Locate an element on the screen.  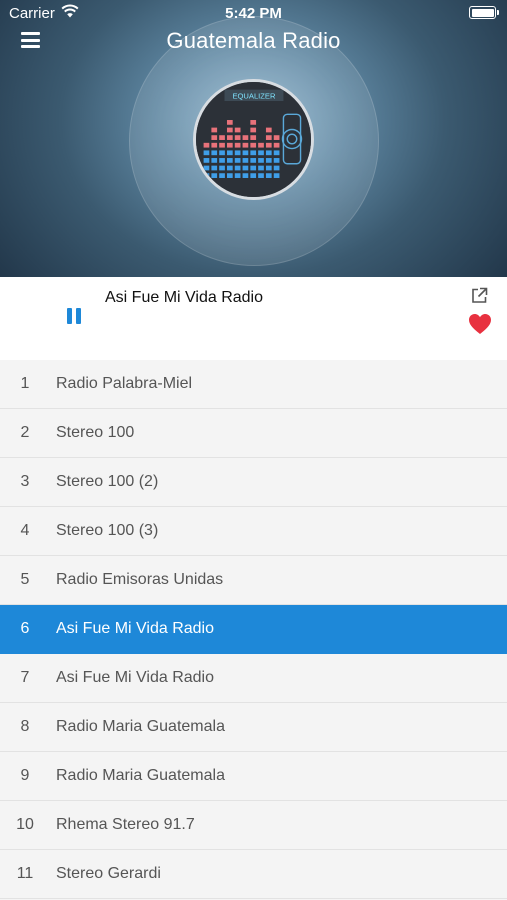
station-row: 9 Radio Maria Guatemala is located at coordinates (253, 776).